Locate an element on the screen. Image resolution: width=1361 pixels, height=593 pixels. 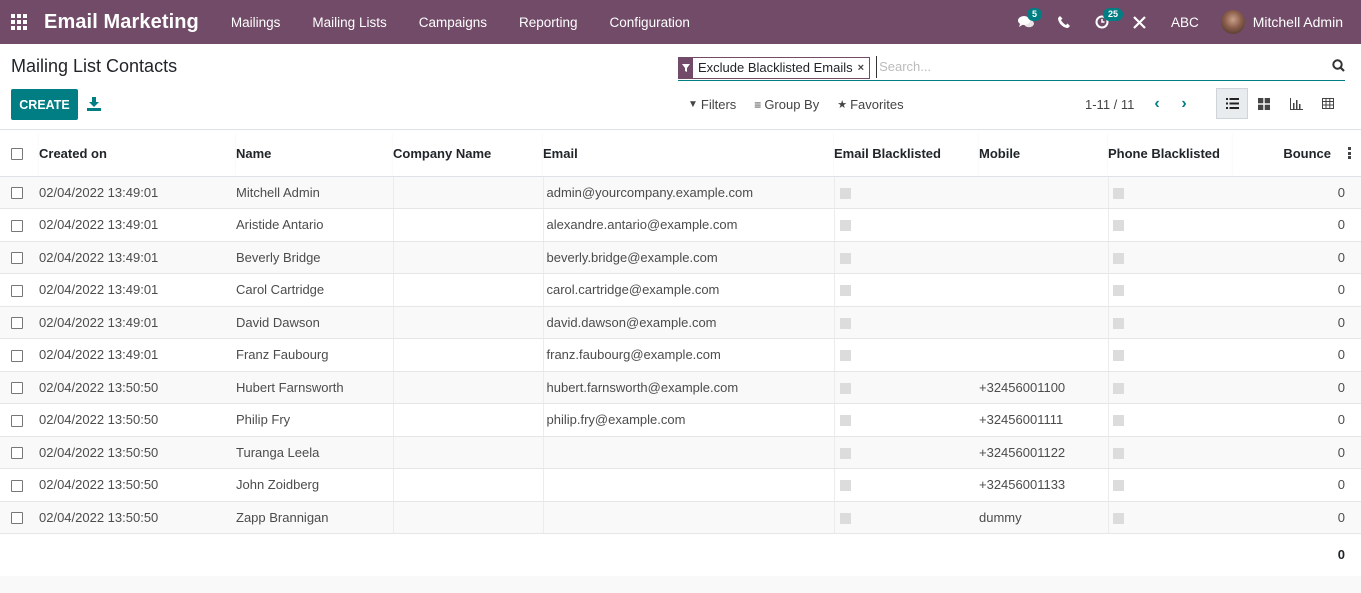
user-menu: Mitchell Admin is located at coordinates (1298, 22).